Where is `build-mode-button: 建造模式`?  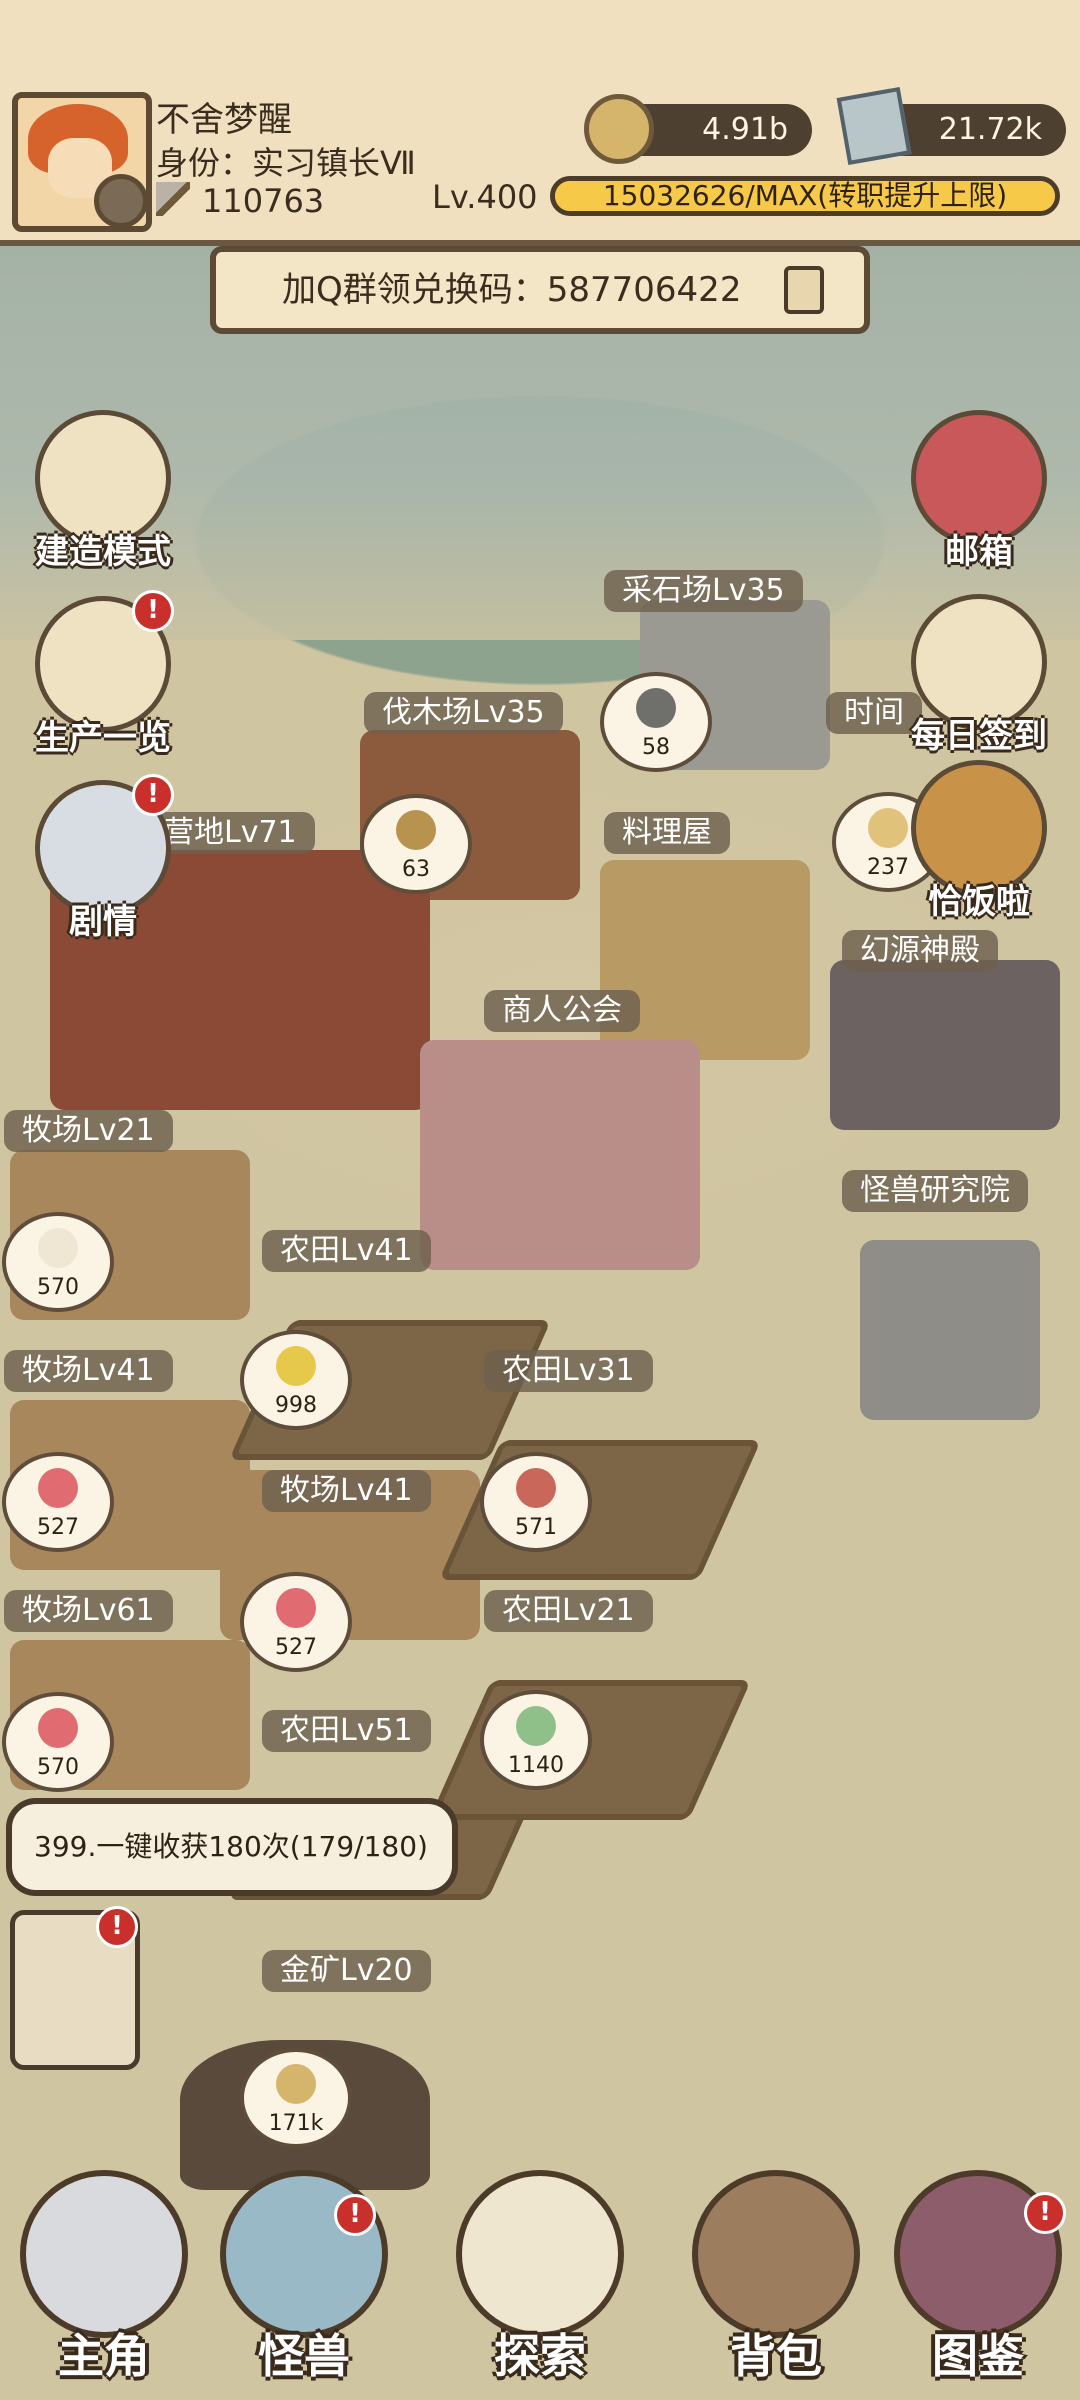
build-mode-button: 建造模式 is located at coordinates (103, 491).